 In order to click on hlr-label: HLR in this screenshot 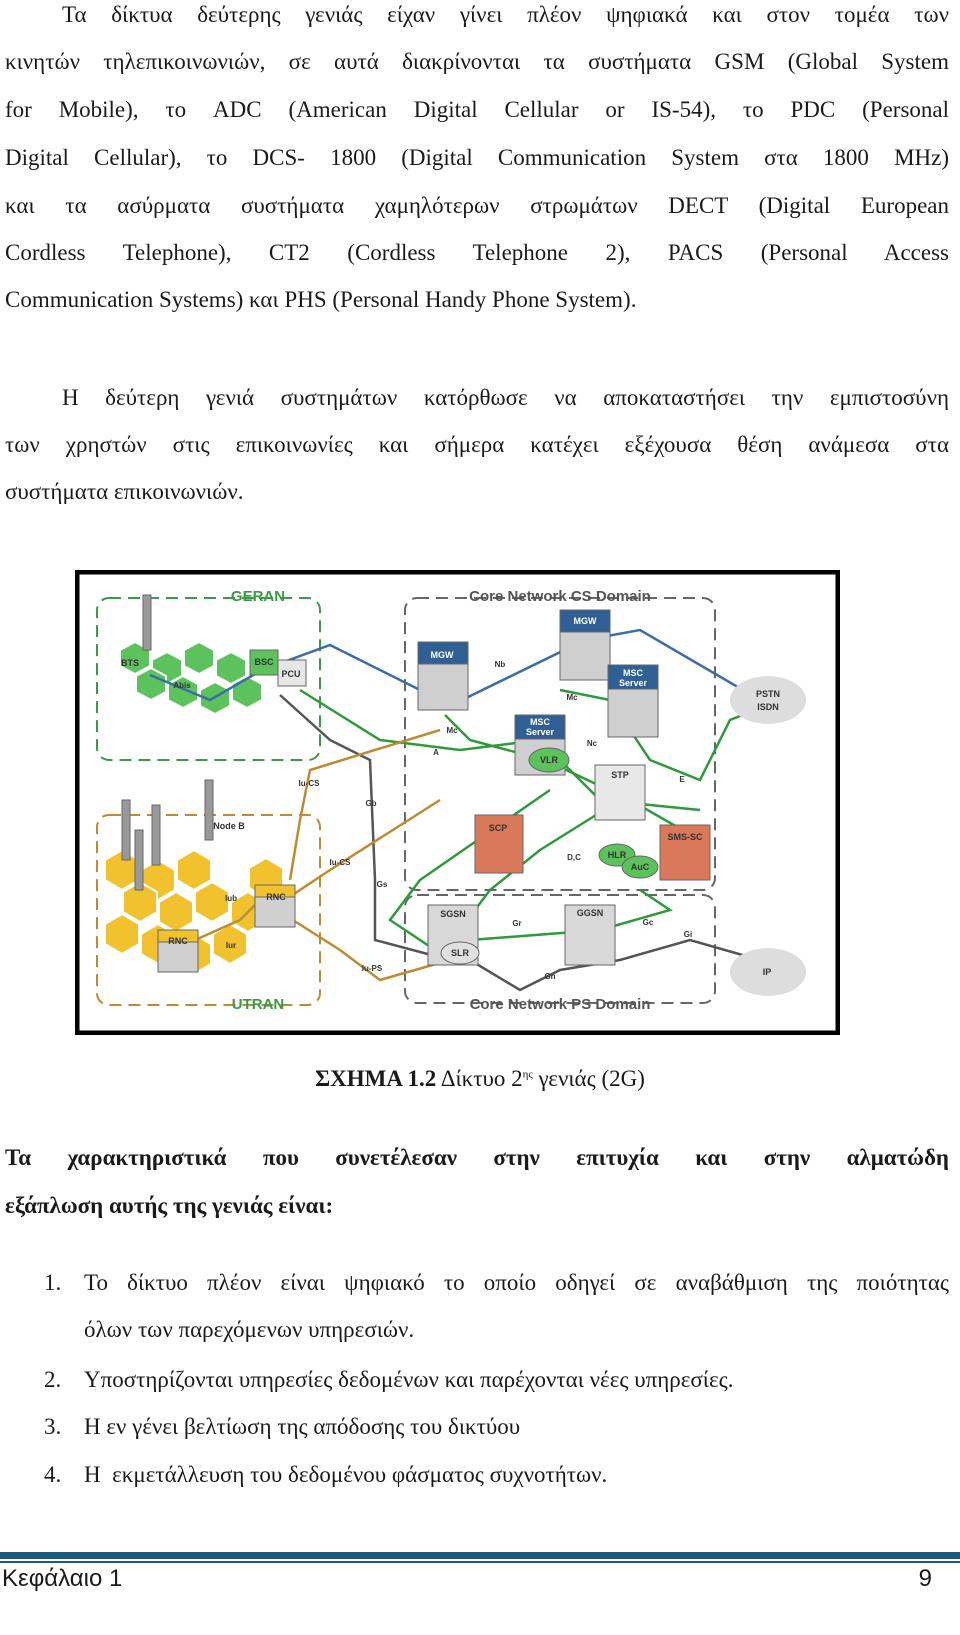, I will do `click(617, 855)`.